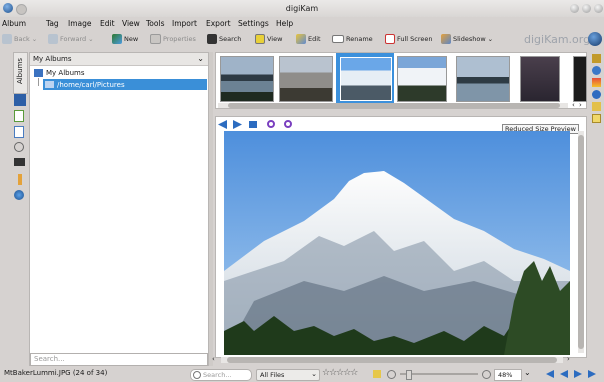  I want to click on zoom-dropdown-icon: ⌄, so click(527, 372).